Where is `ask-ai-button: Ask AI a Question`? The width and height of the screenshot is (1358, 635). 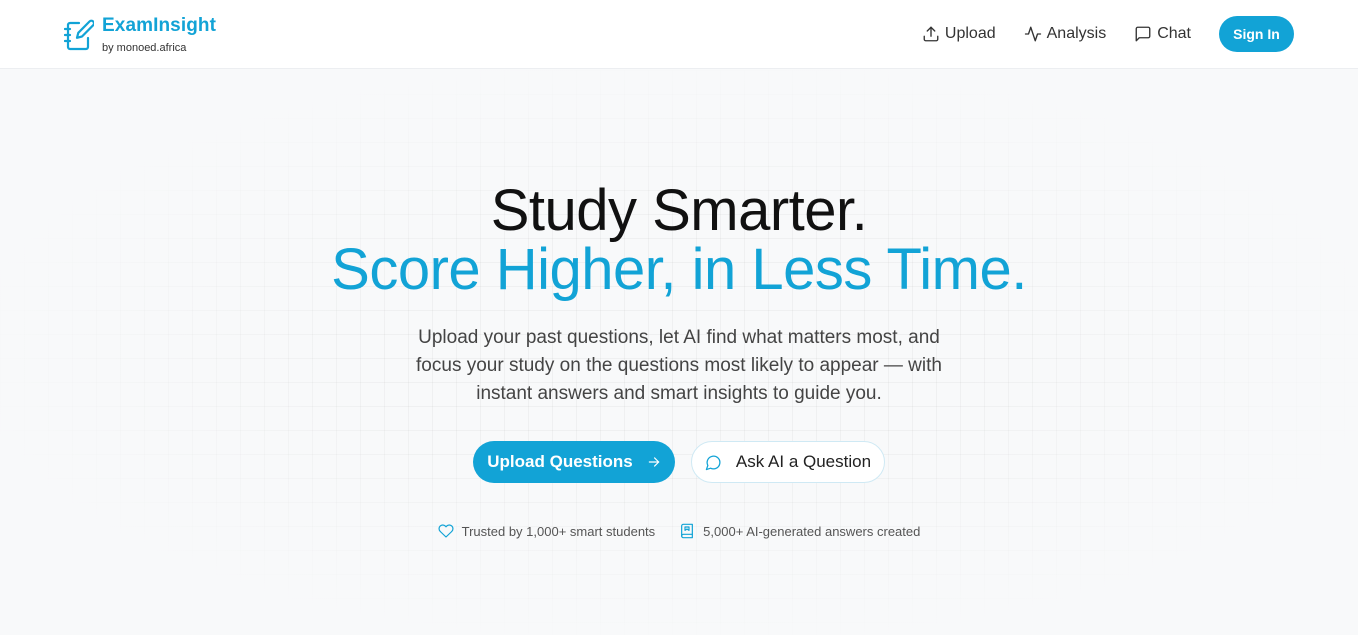
ask-ai-button: Ask AI a Question is located at coordinates (788, 462).